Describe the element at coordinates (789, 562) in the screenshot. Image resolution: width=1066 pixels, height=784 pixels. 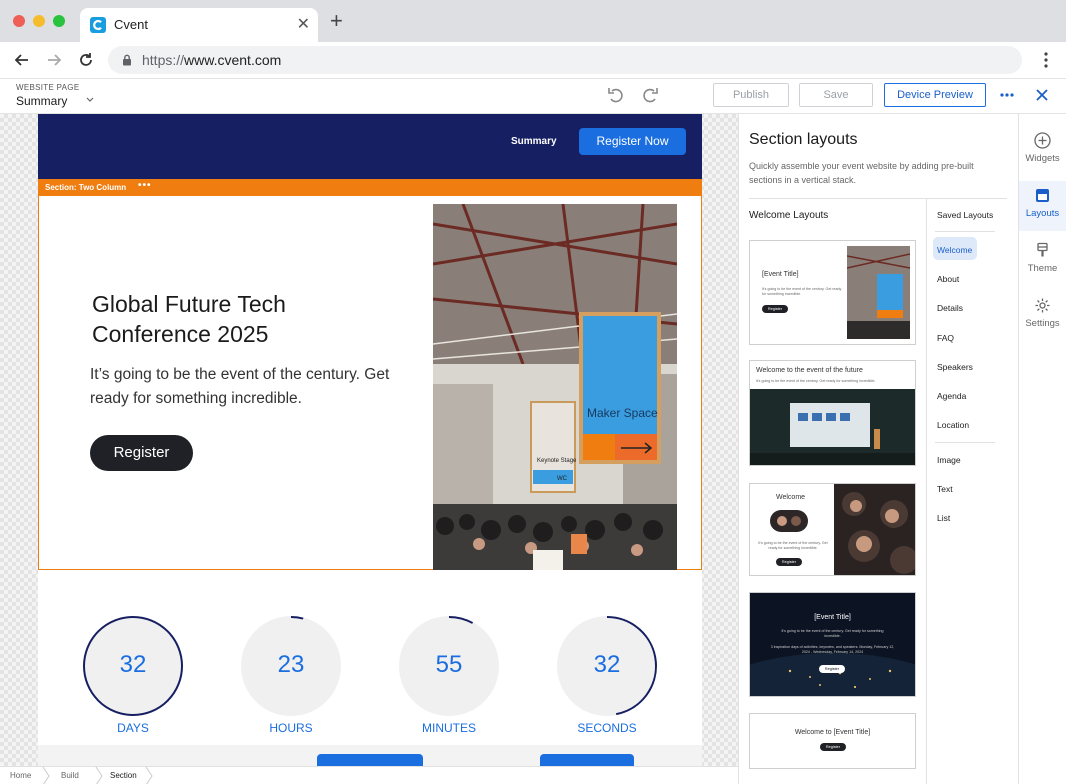
I see `thumb-3-button: Register` at that location.